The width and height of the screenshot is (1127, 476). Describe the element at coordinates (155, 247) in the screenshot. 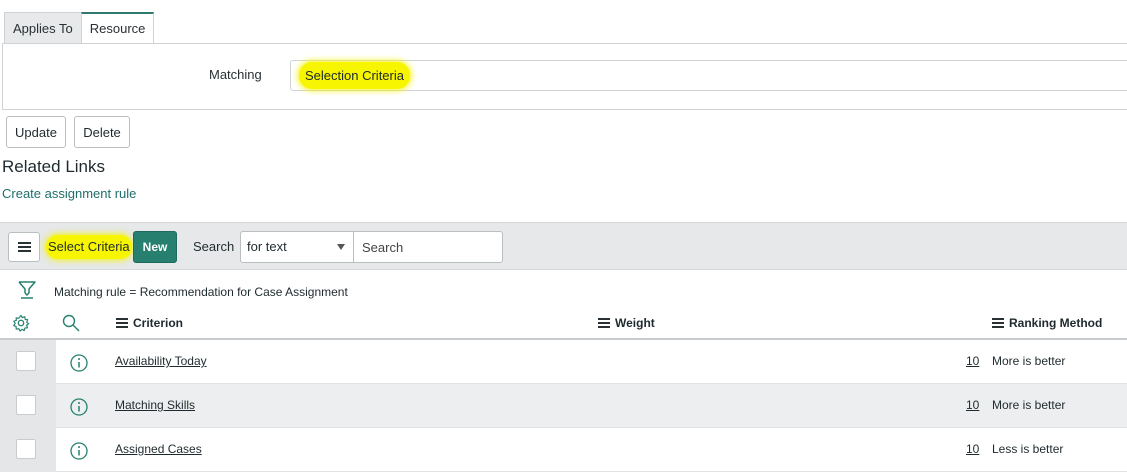

I see `new-button: New` at that location.